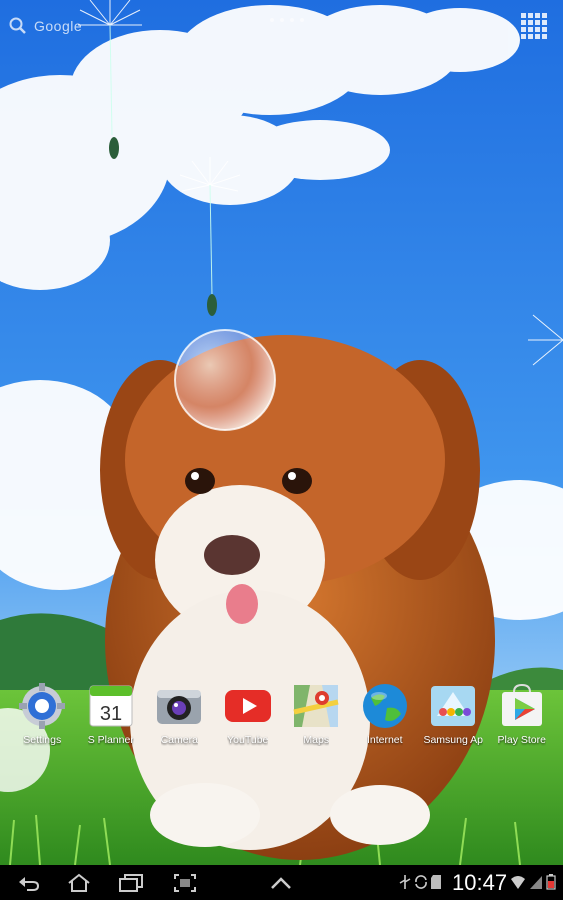  I want to click on apps-drawer-button, so click(534, 26).